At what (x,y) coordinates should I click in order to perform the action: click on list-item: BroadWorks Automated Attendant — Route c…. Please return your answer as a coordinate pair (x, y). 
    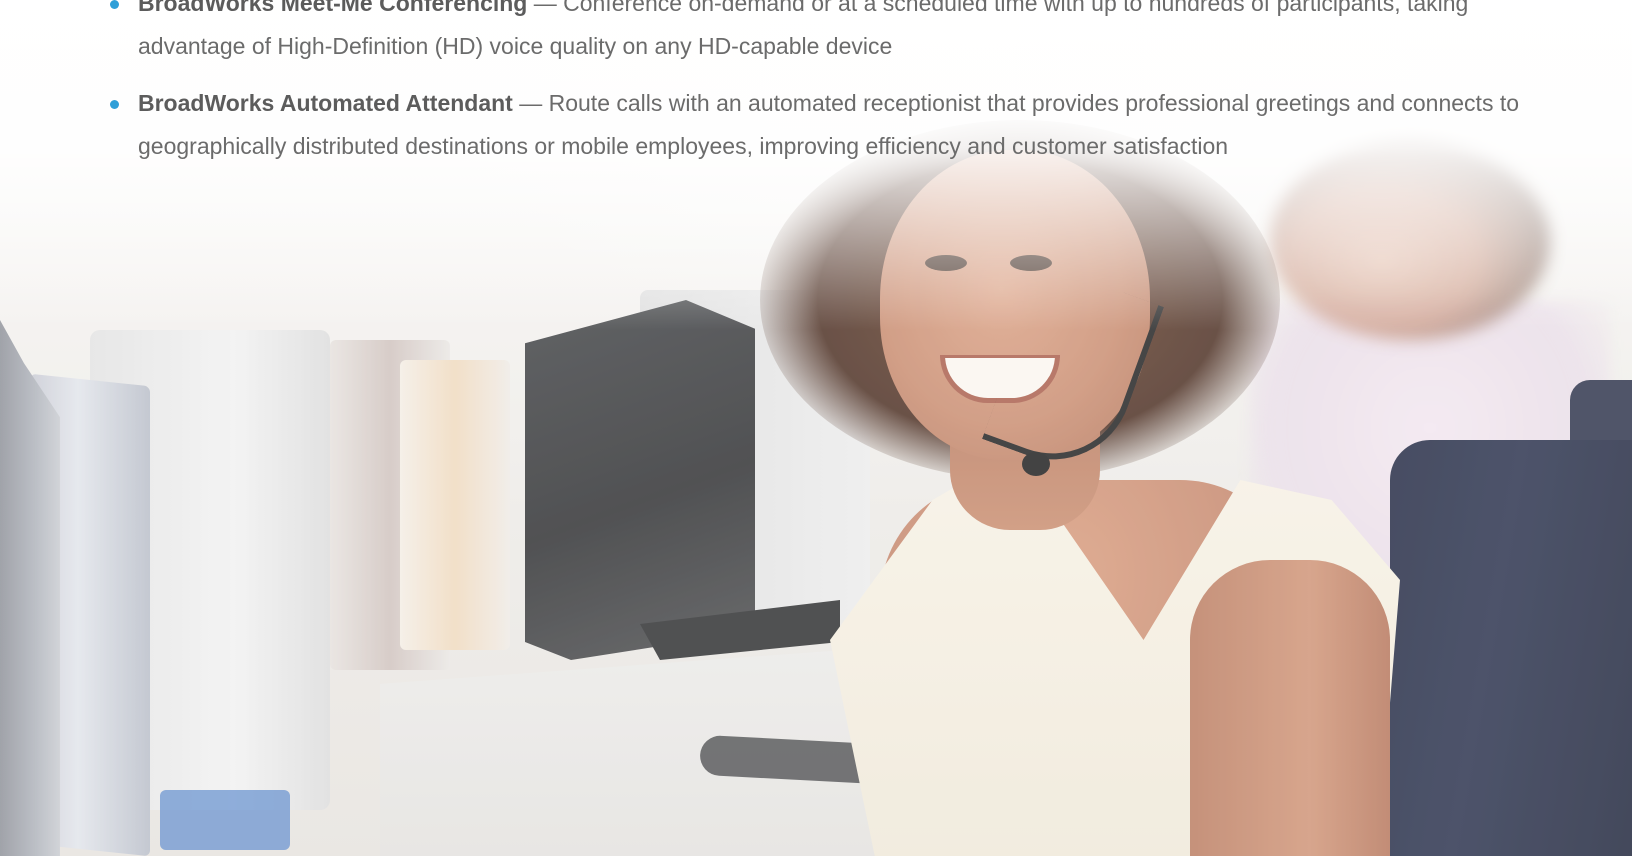
    Looking at the image, I should click on (820, 125).